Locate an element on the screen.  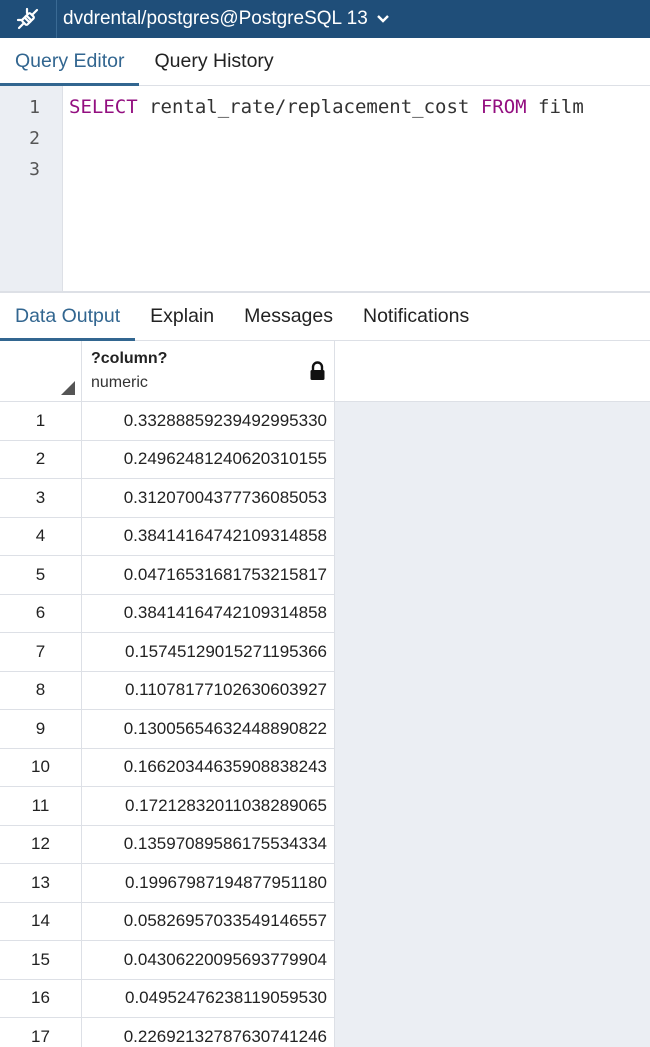
keyword-select: SELECT is located at coordinates (103, 107).